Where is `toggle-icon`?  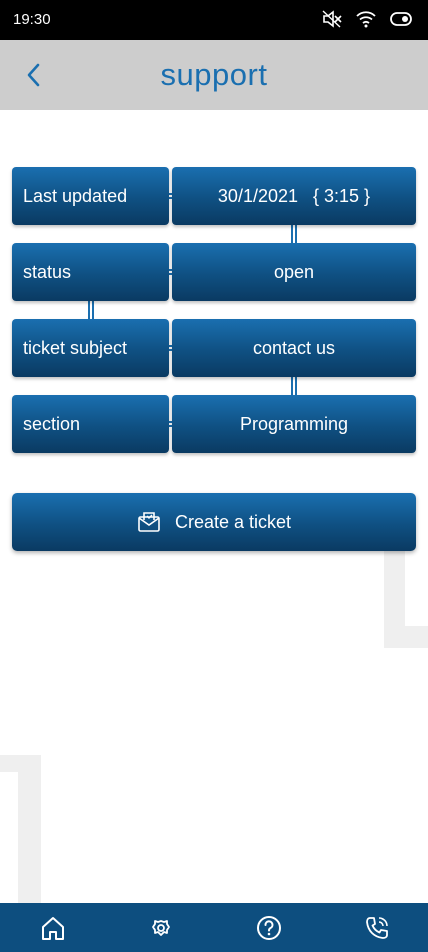 toggle-icon is located at coordinates (401, 19).